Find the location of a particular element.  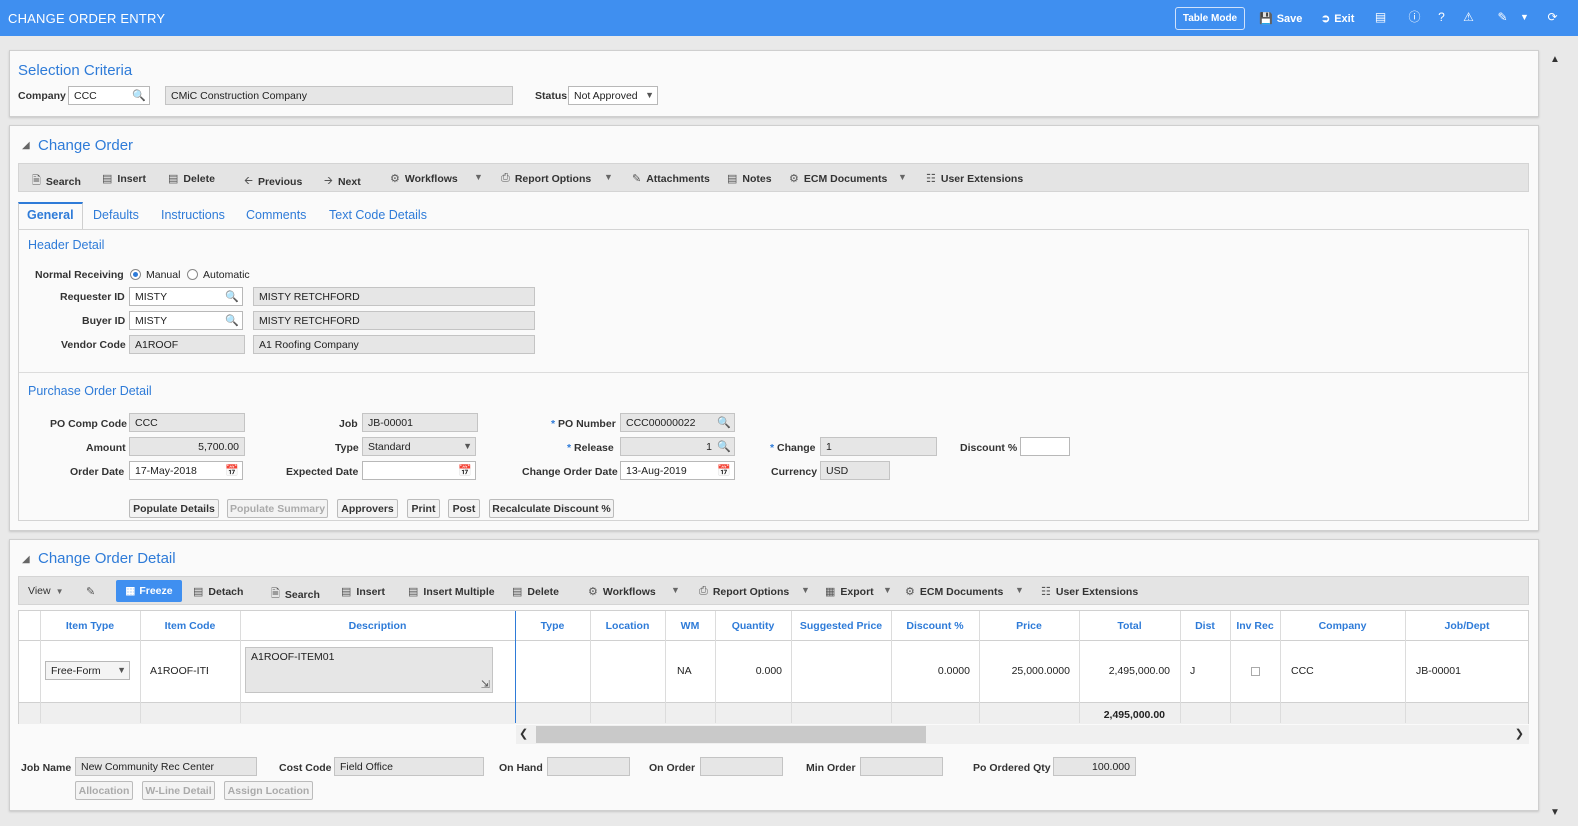

tab-comments: Comments is located at coordinates (276, 215).